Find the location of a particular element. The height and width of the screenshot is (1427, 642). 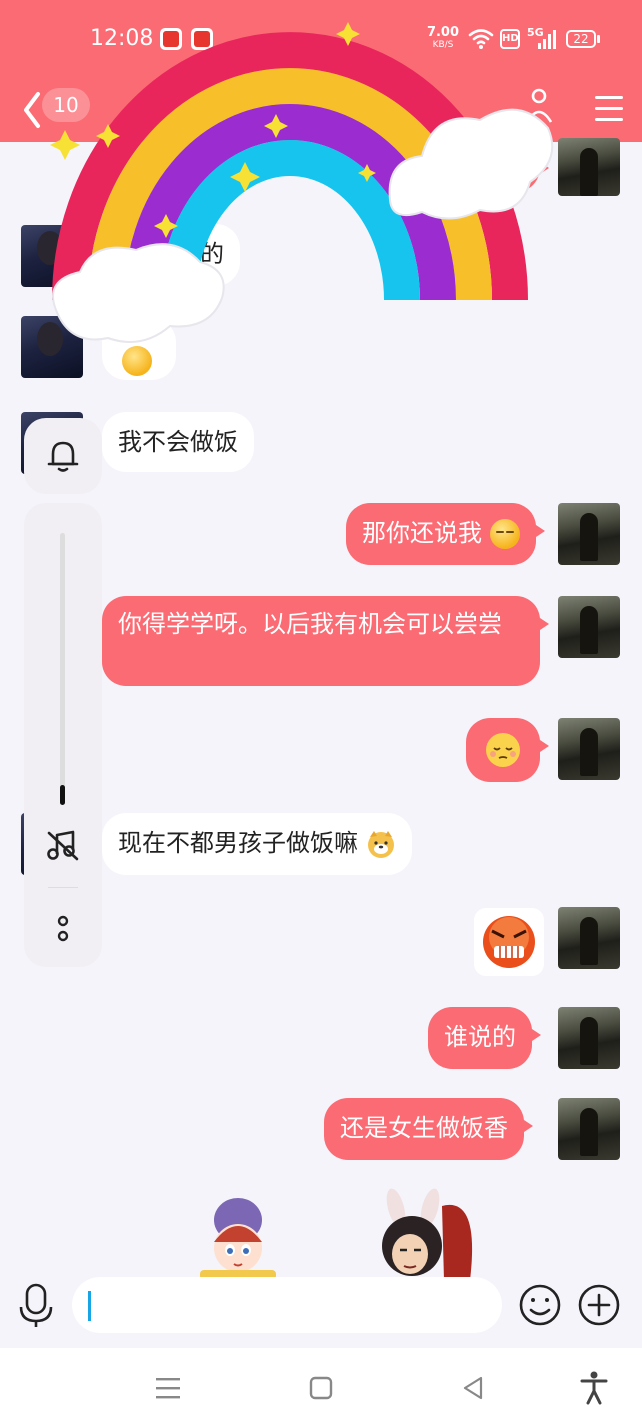

message-bubble-right: 那你还说我 is located at coordinates (445, 534).